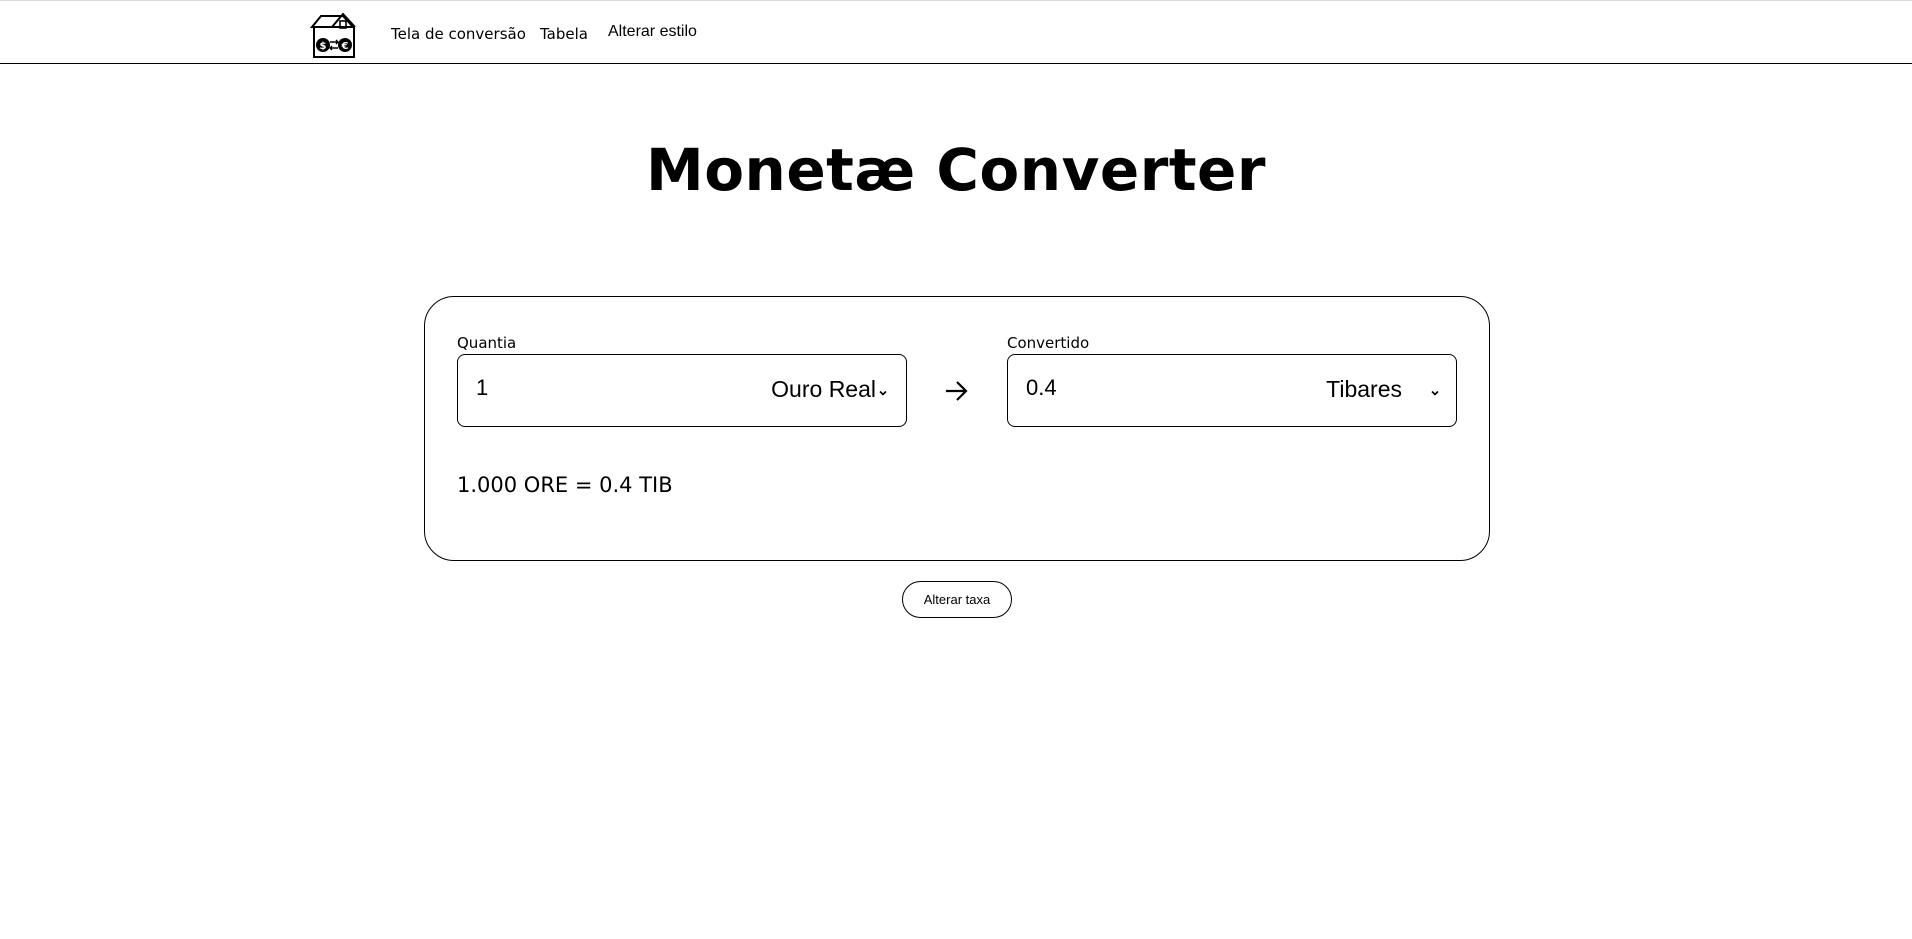 The height and width of the screenshot is (939, 1912). What do you see at coordinates (1232, 390) in the screenshot?
I see `converted-field: Tibares` at bounding box center [1232, 390].